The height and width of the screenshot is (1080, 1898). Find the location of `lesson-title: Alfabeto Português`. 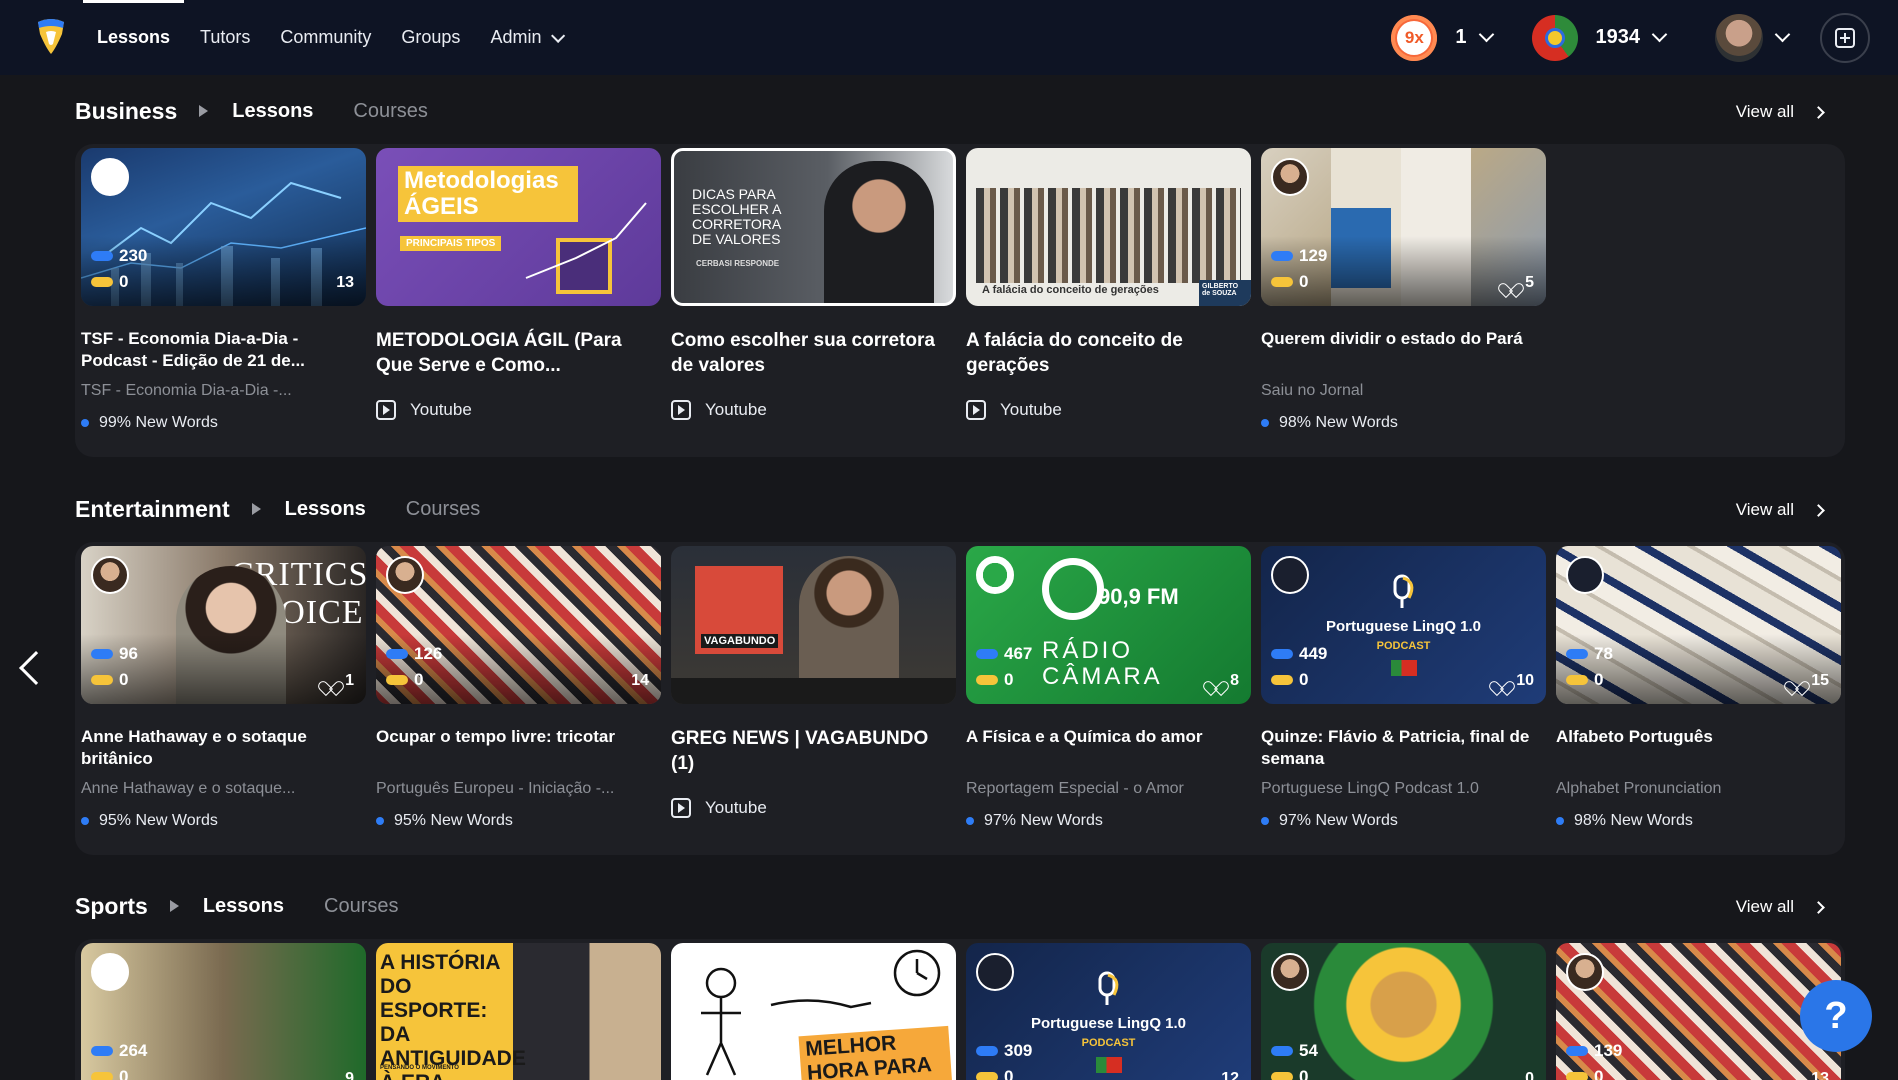

lesson-title: Alfabeto Português is located at coordinates (1698, 737).